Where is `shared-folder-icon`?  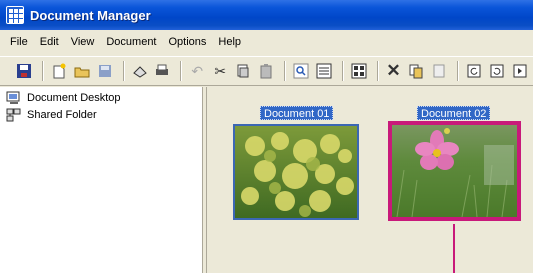
shared-folder-icon is located at coordinates (14, 115).